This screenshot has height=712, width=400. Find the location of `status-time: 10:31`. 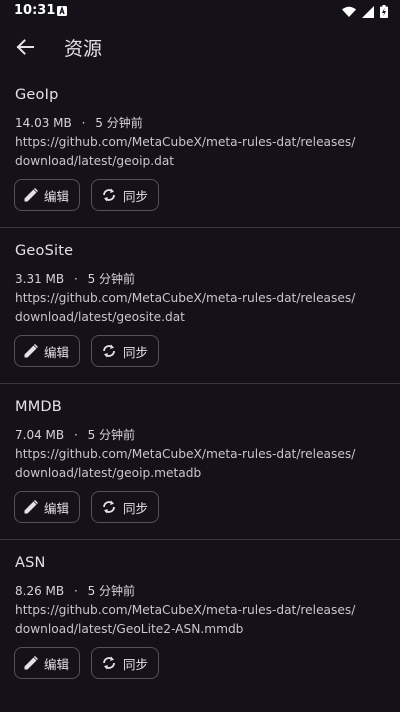

status-time: 10:31 is located at coordinates (35, 10).